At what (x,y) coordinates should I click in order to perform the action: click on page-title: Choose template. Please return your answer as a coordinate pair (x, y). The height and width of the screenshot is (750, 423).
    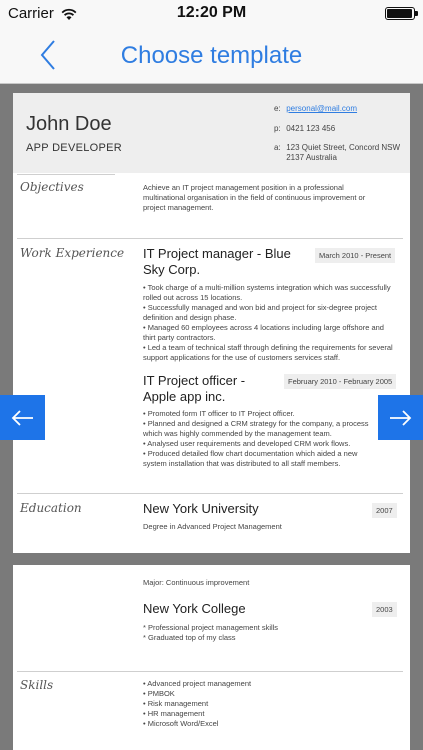
    Looking at the image, I should click on (211, 55).